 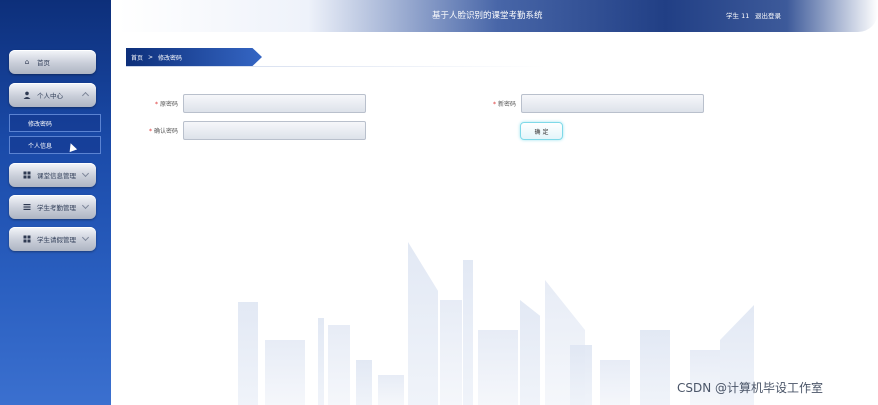 What do you see at coordinates (27, 207) in the screenshot?
I see `list-icon` at bounding box center [27, 207].